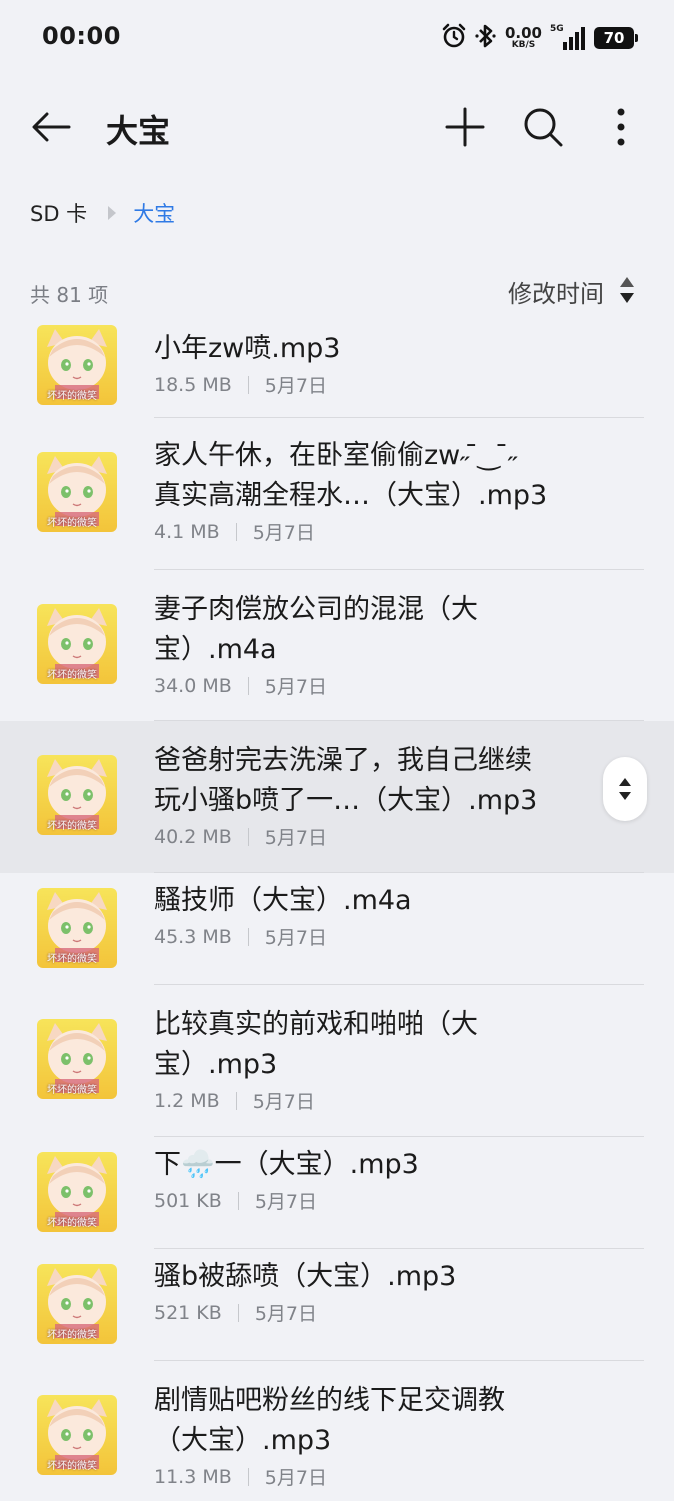 Image resolution: width=674 pixels, height=1501 pixels. Describe the element at coordinates (102, 213) in the screenshot. I see `breadcrumb: SD 卡 大宝` at that location.